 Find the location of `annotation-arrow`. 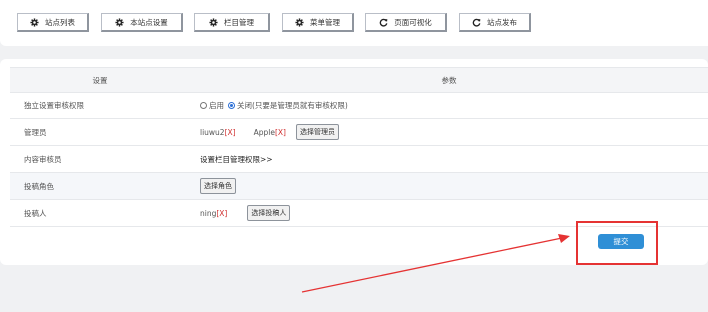

annotation-arrow is located at coordinates (435, 263).